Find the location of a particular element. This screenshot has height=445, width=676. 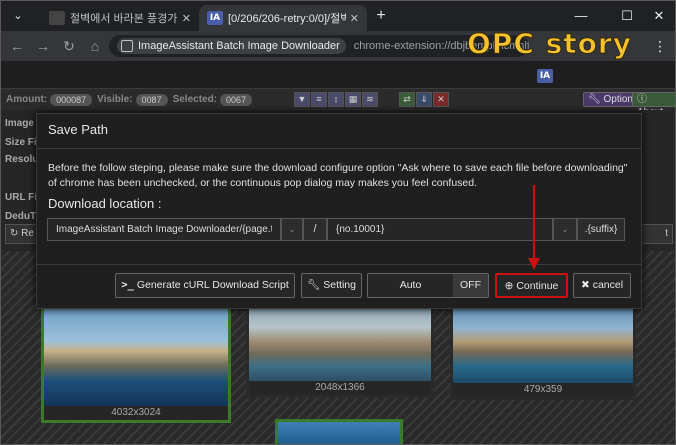

path-name-input is located at coordinates (440, 229).